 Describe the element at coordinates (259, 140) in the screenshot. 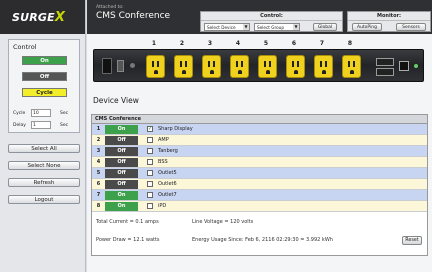

I see `table-row: 2 Off AMP` at that location.